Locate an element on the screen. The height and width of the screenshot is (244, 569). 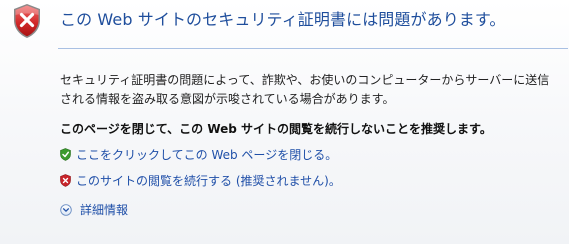
page-title: この Web サイトのセキュリティ証明書には問題があります。 is located at coordinates (283, 19).